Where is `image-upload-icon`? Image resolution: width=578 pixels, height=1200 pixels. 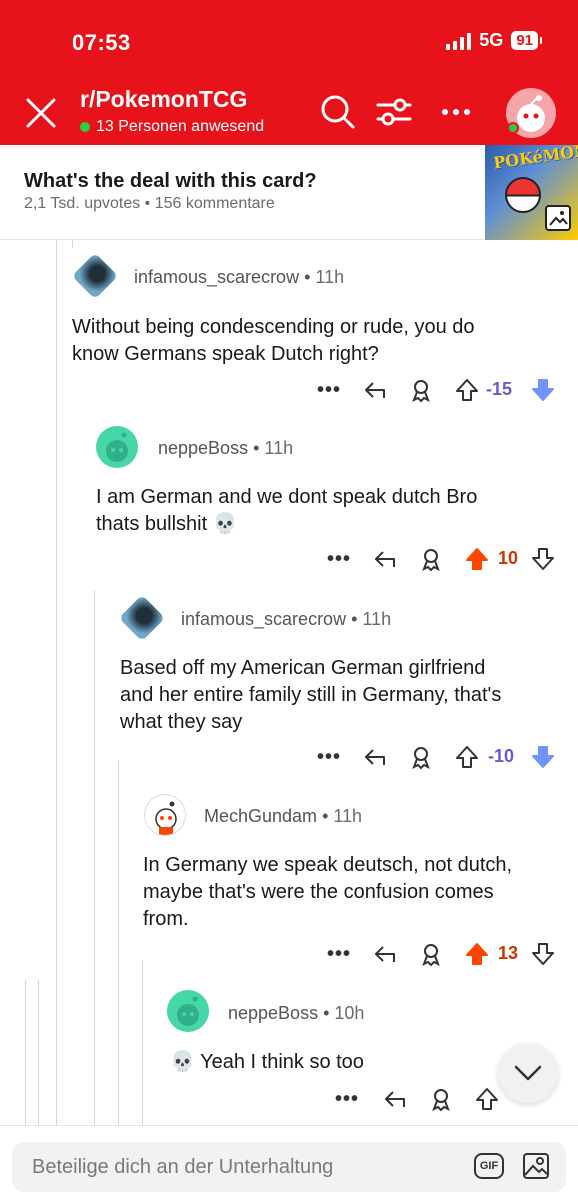 image-upload-icon is located at coordinates (536, 1166).